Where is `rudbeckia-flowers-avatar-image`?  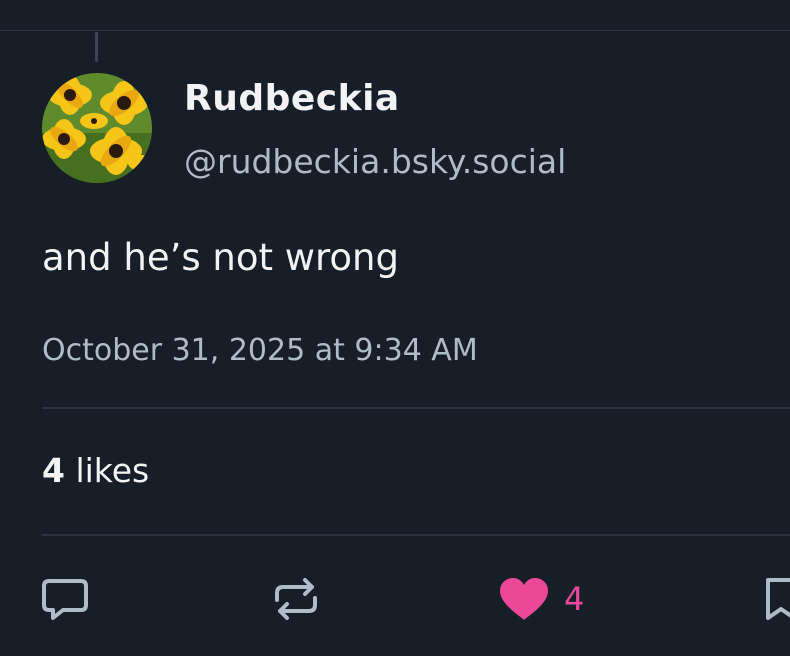
rudbeckia-flowers-avatar-image is located at coordinates (97, 128).